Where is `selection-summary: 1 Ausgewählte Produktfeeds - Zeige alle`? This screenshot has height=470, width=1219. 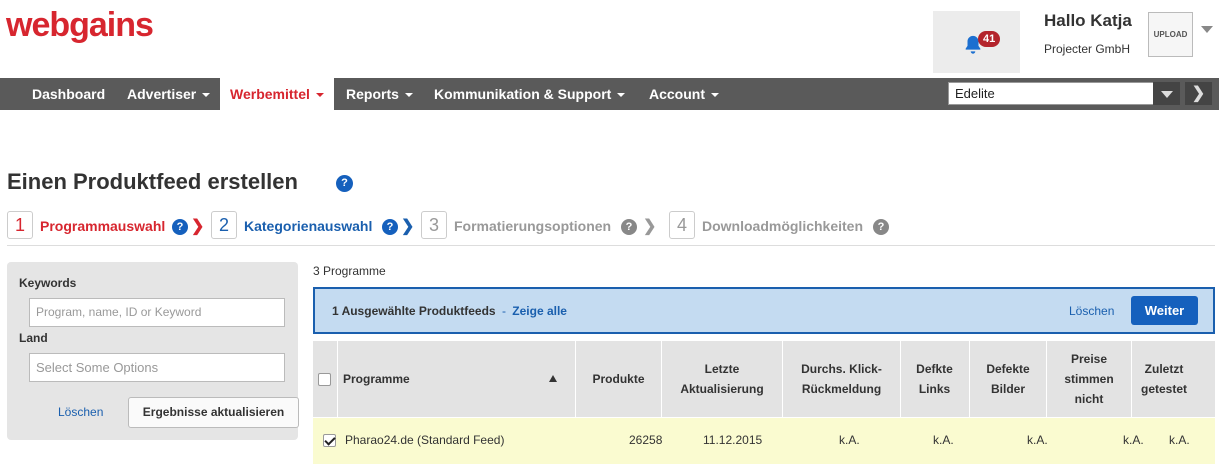
selection-summary: 1 Ausgewählte Produktfeeds - Zeige alle is located at coordinates (449, 311).